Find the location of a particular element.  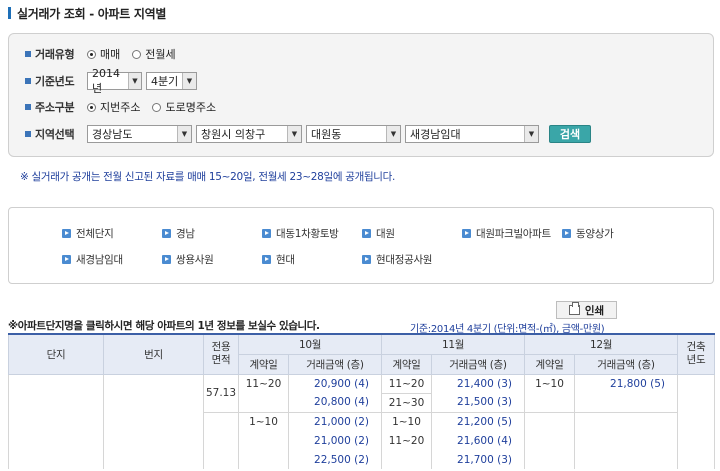

header-month-oct: 10월 is located at coordinates (310, 344).